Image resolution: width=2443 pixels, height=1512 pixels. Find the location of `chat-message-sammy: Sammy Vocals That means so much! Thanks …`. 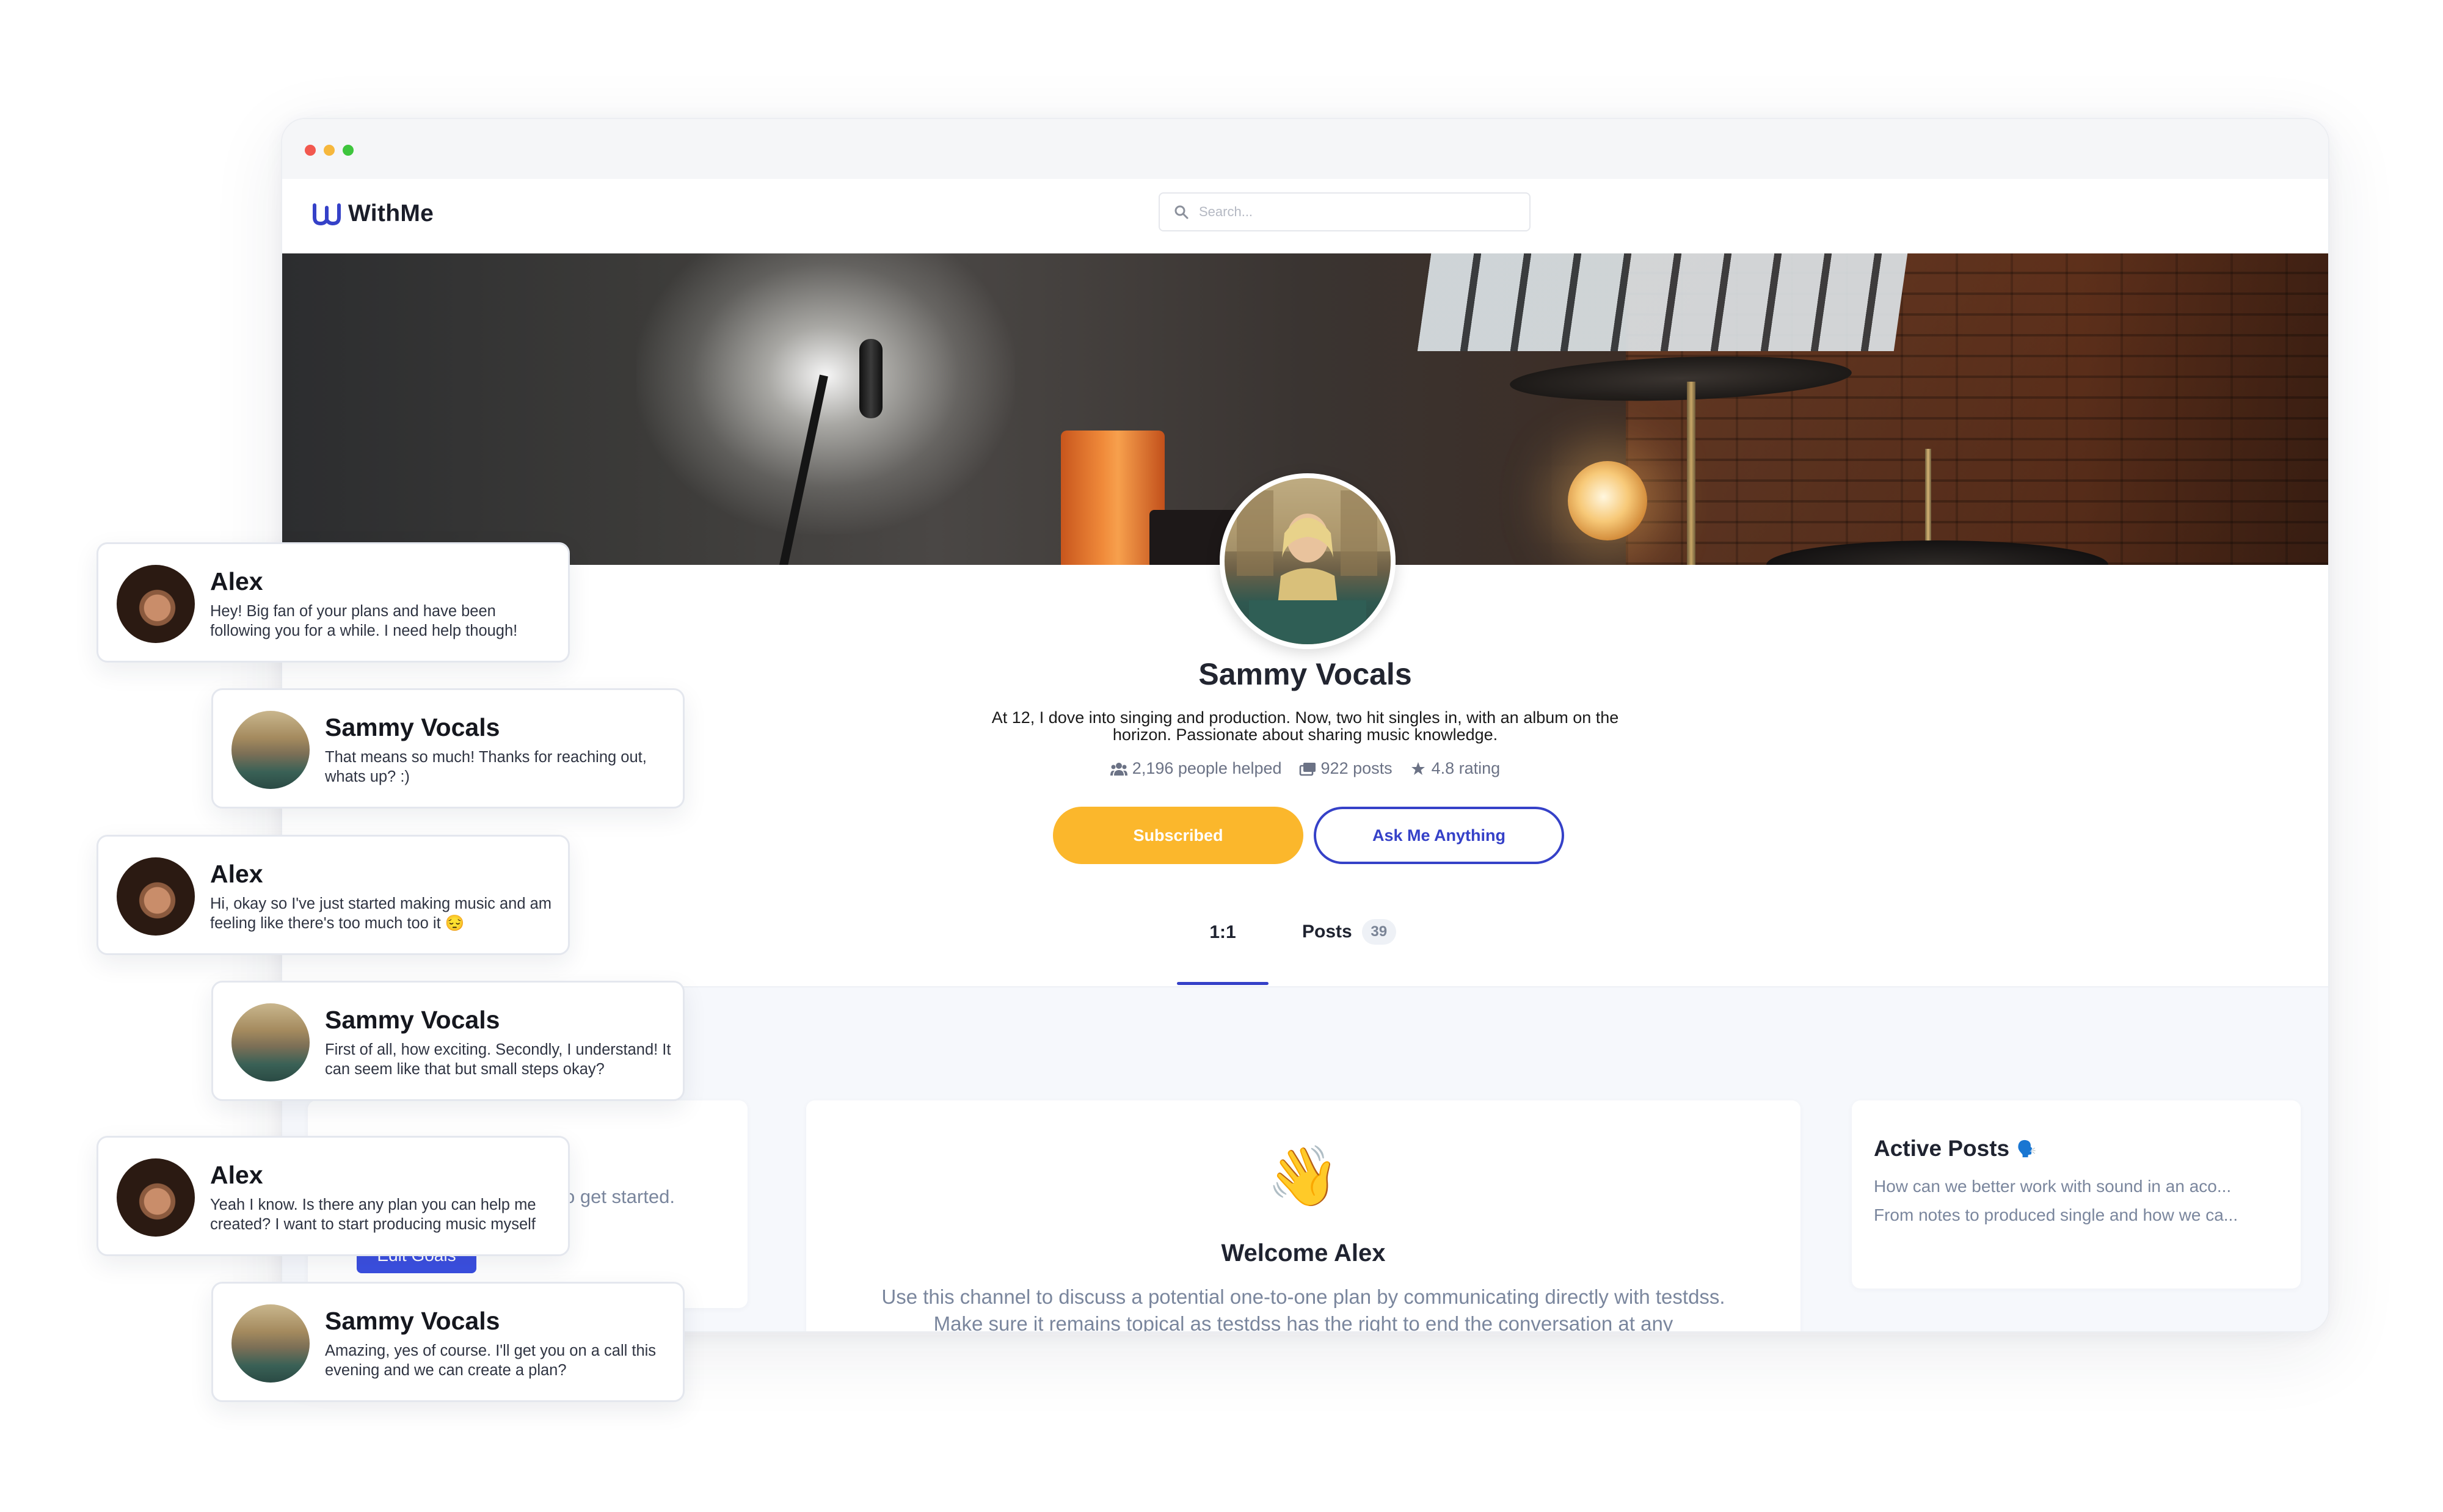

chat-message-sammy: Sammy Vocals That means so much! Thanks … is located at coordinates (448, 749).